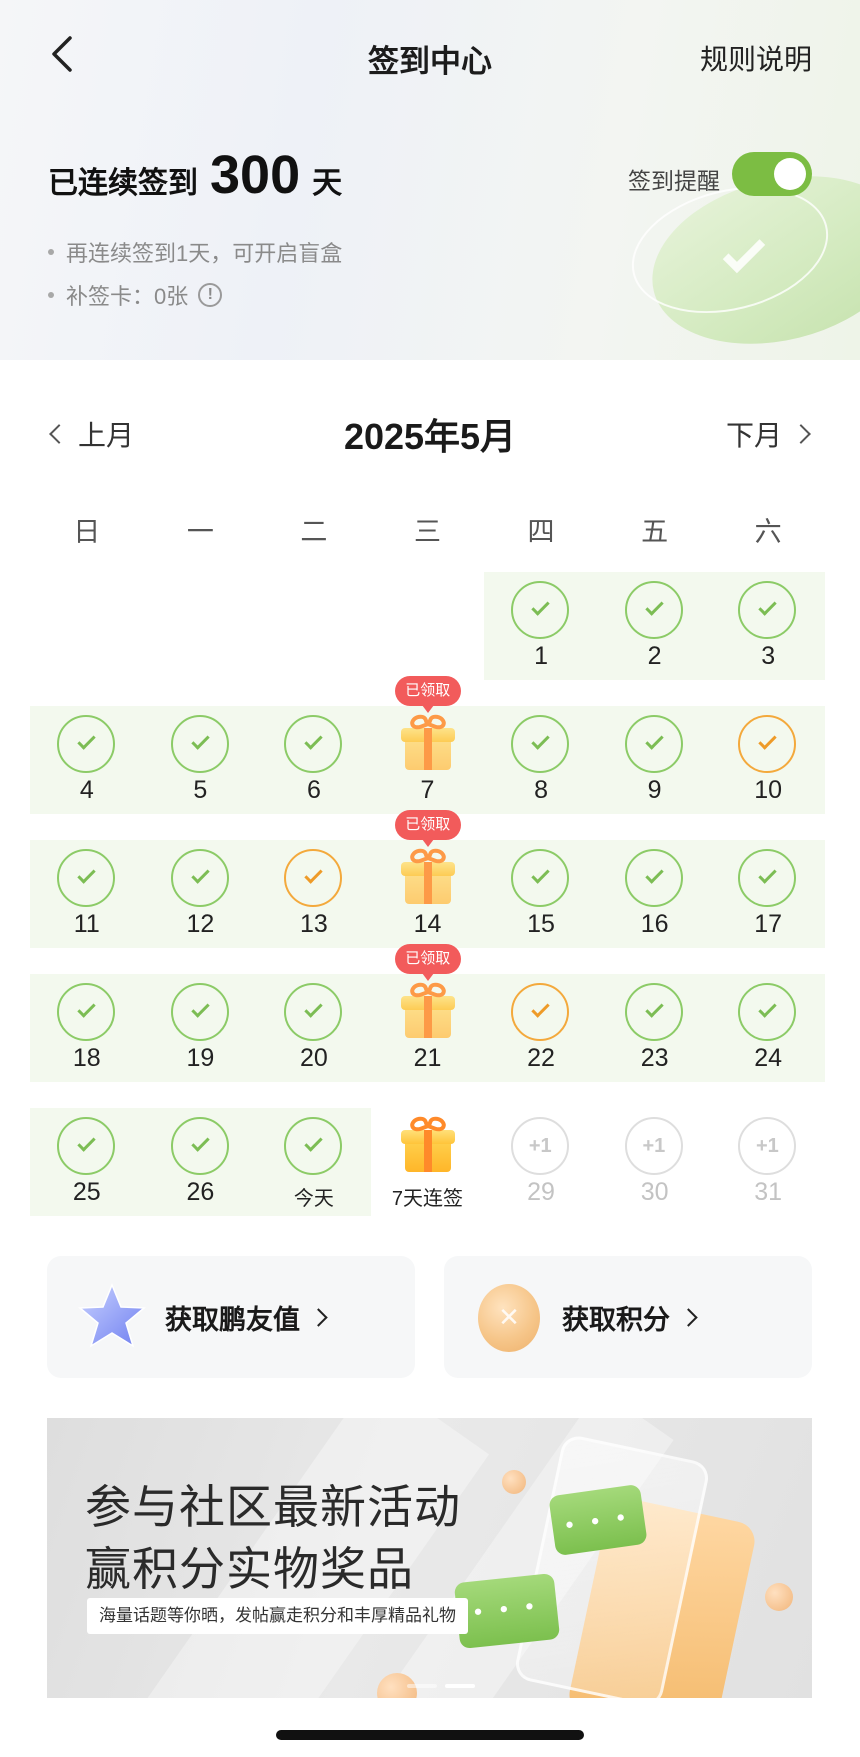  Describe the element at coordinates (210, 295) in the screenshot. I see `info-icon: !` at that location.